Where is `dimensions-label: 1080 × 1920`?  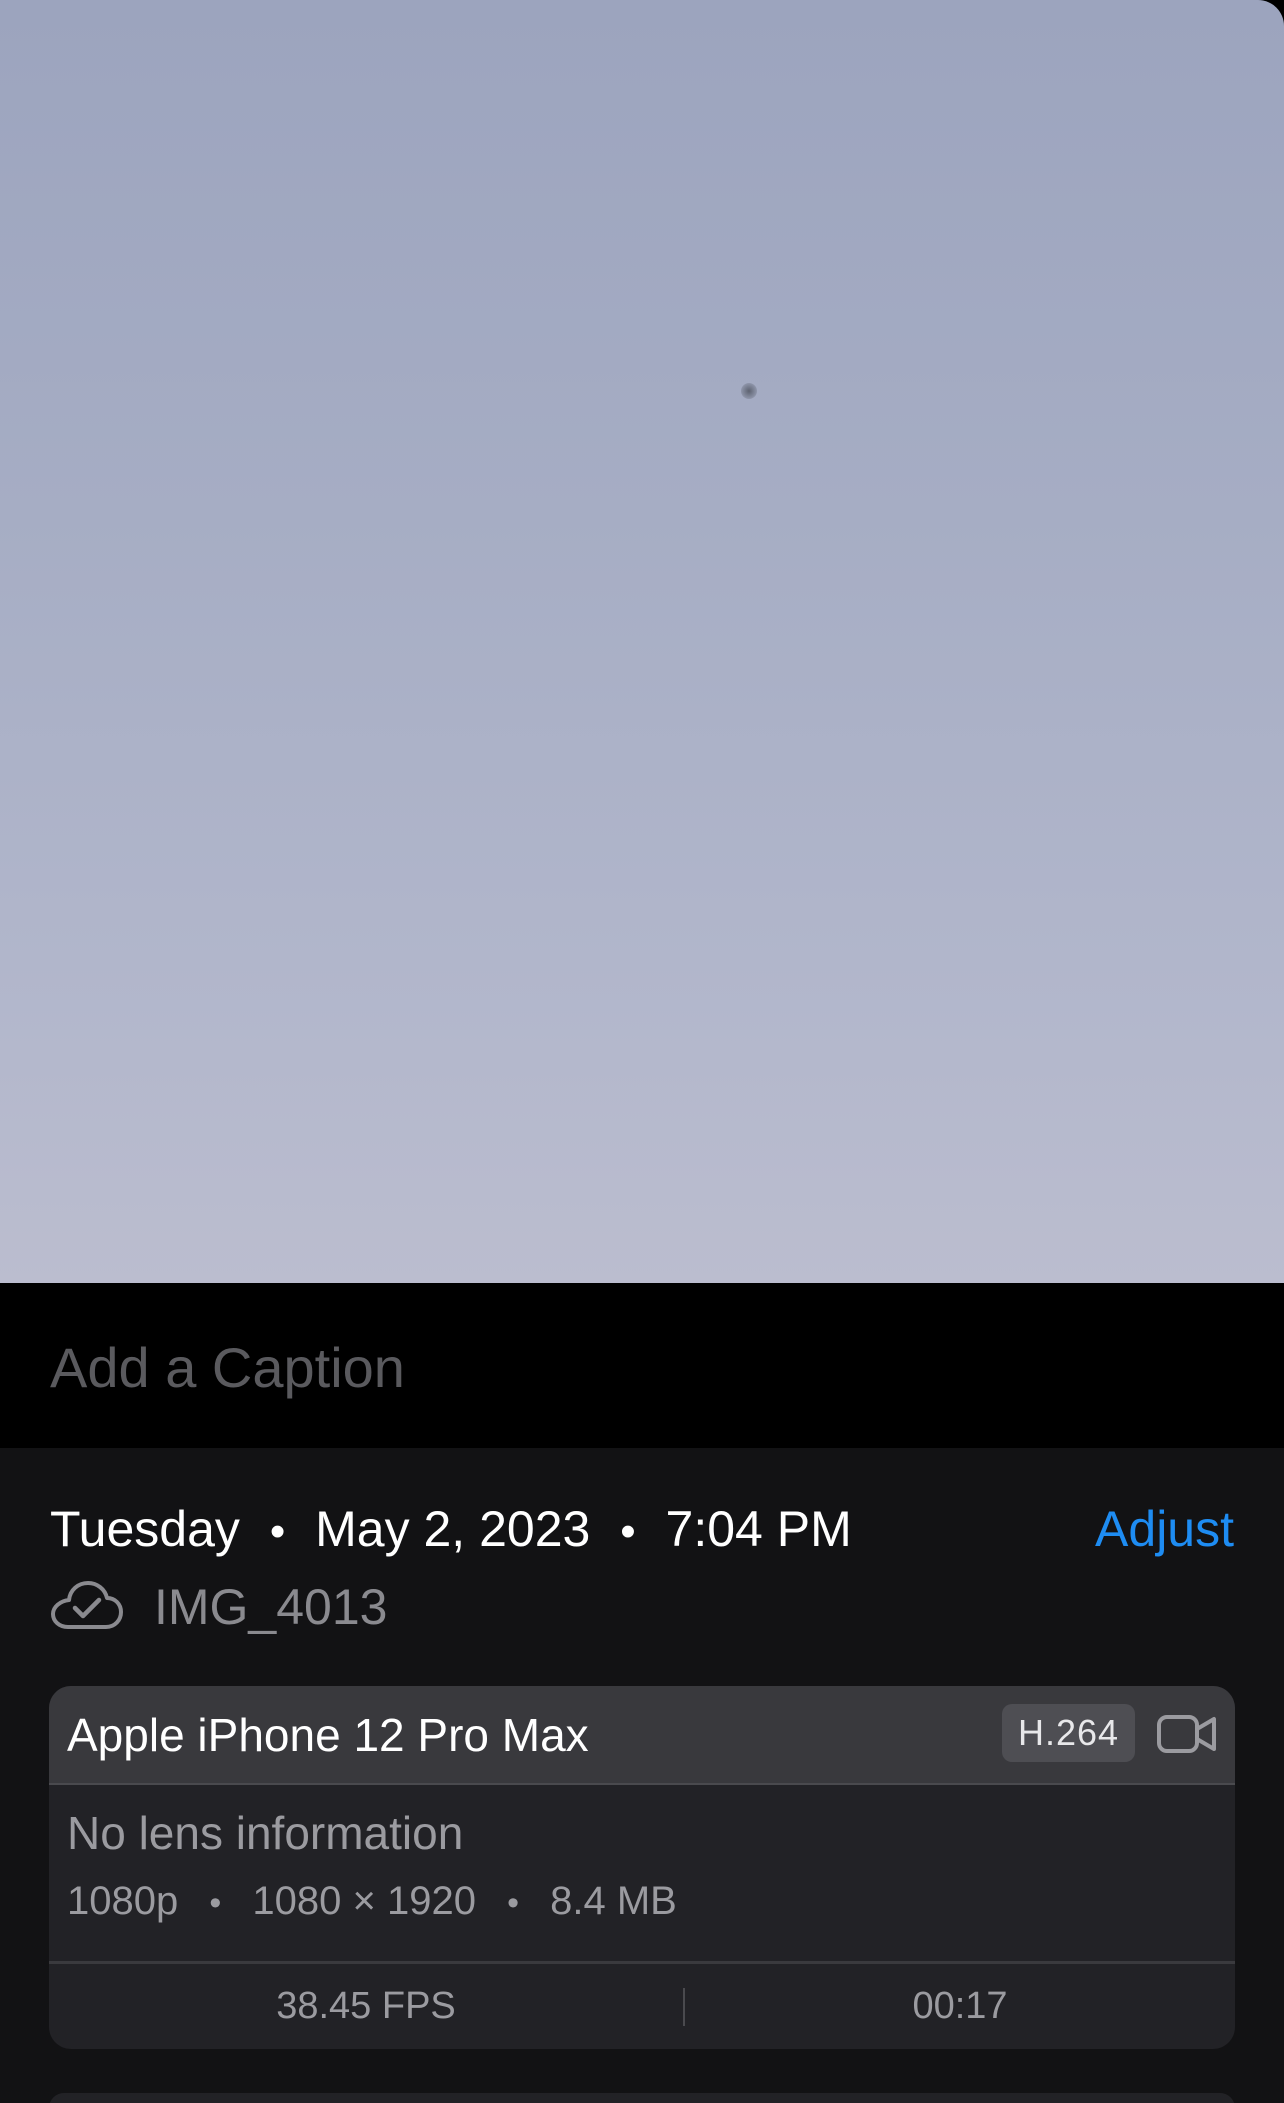 dimensions-label: 1080 × 1920 is located at coordinates (364, 1901).